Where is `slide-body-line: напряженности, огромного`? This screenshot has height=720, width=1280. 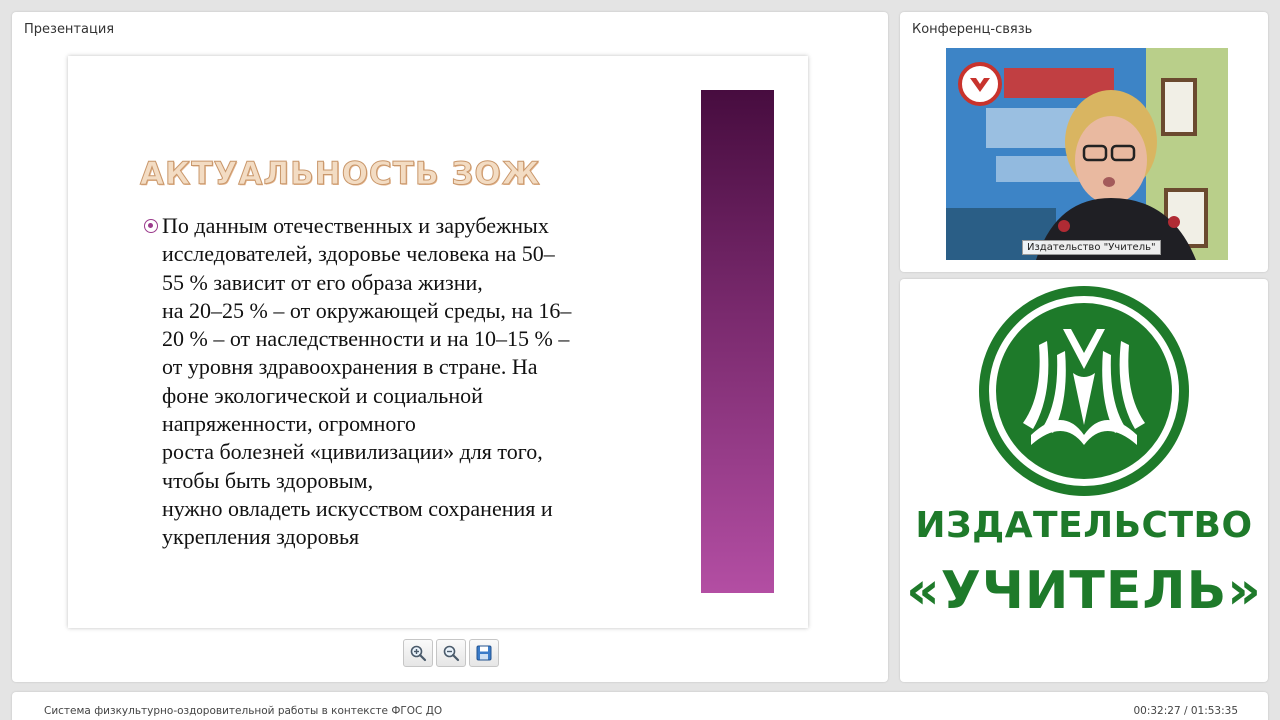 slide-body-line: напряженности, огромного is located at coordinates (289, 424).